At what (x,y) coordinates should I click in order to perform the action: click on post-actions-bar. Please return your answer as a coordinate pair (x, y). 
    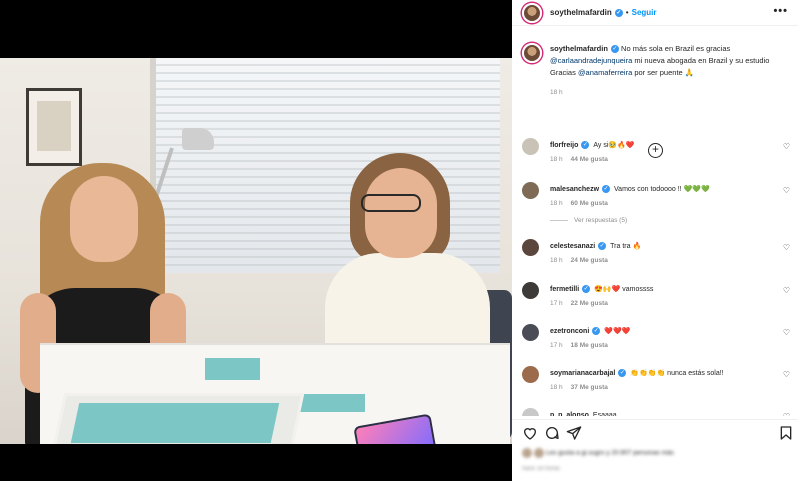
    Looking at the image, I should click on (655, 432).